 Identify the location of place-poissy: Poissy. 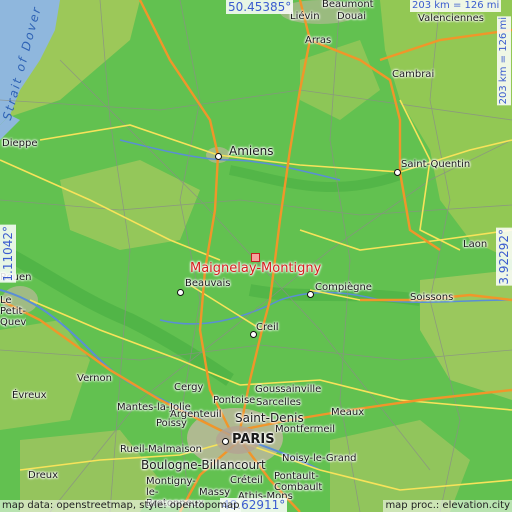
(171, 423).